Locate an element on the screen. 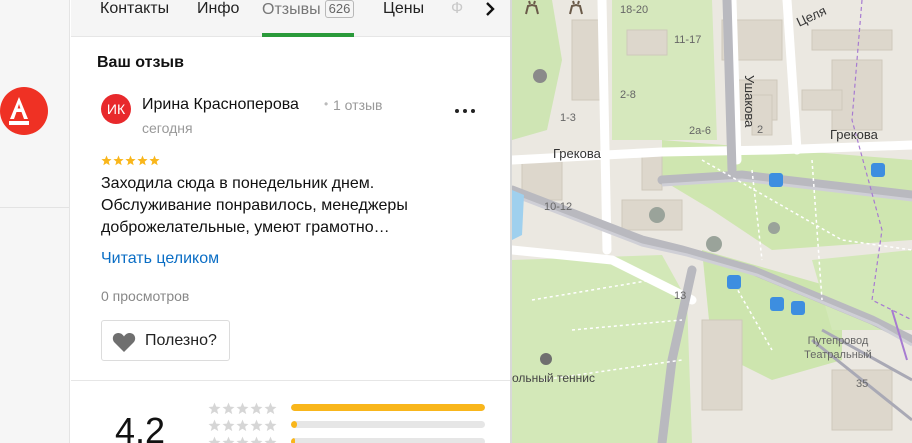  map-place-label: Путепровод Театральный is located at coordinates (838, 348).